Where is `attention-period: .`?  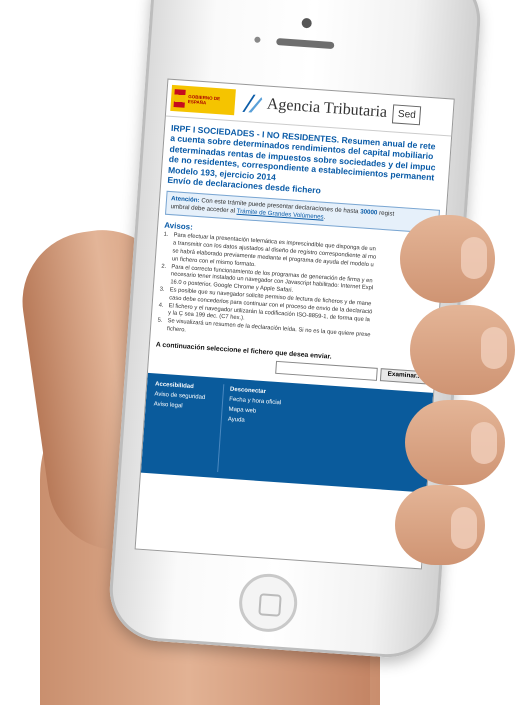 attention-period: . is located at coordinates (324, 218).